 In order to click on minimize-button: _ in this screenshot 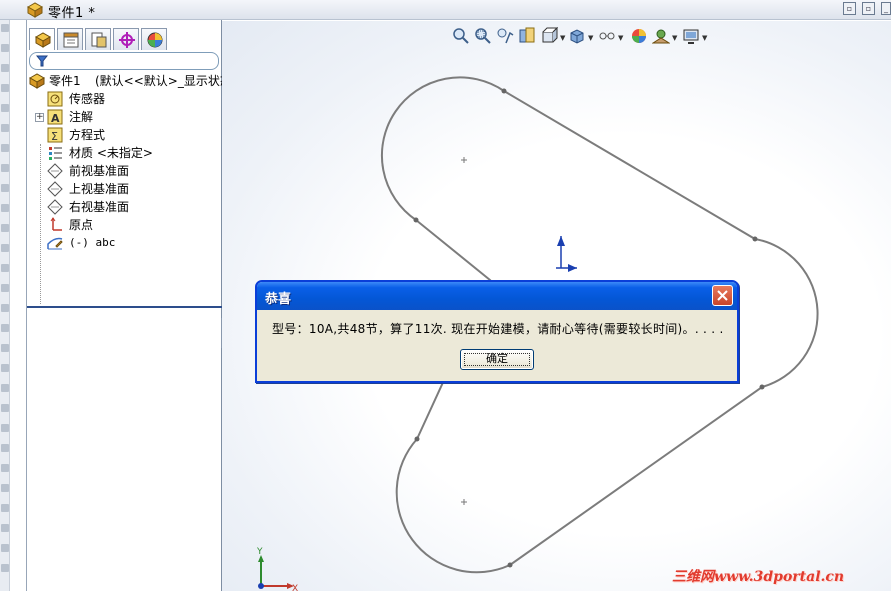, I will do `click(886, 8)`.